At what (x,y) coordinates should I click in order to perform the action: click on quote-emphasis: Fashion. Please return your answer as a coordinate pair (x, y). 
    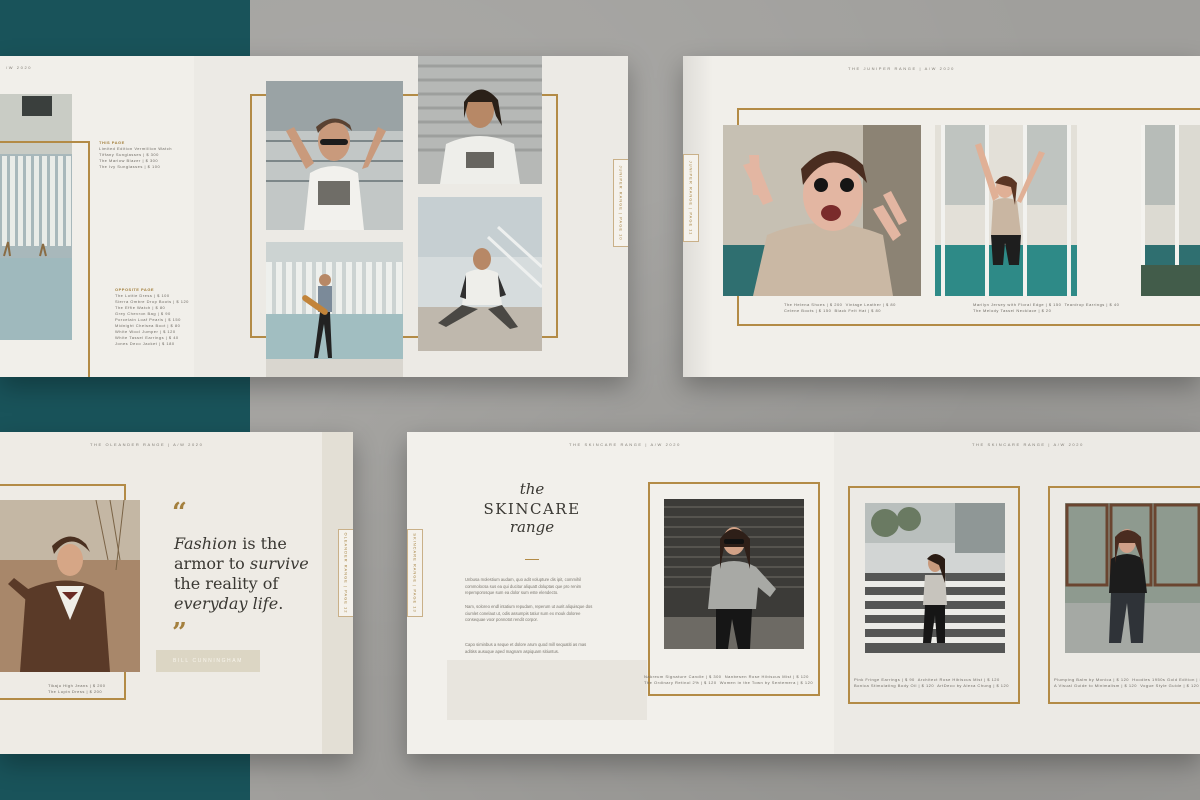
    Looking at the image, I should click on (206, 543).